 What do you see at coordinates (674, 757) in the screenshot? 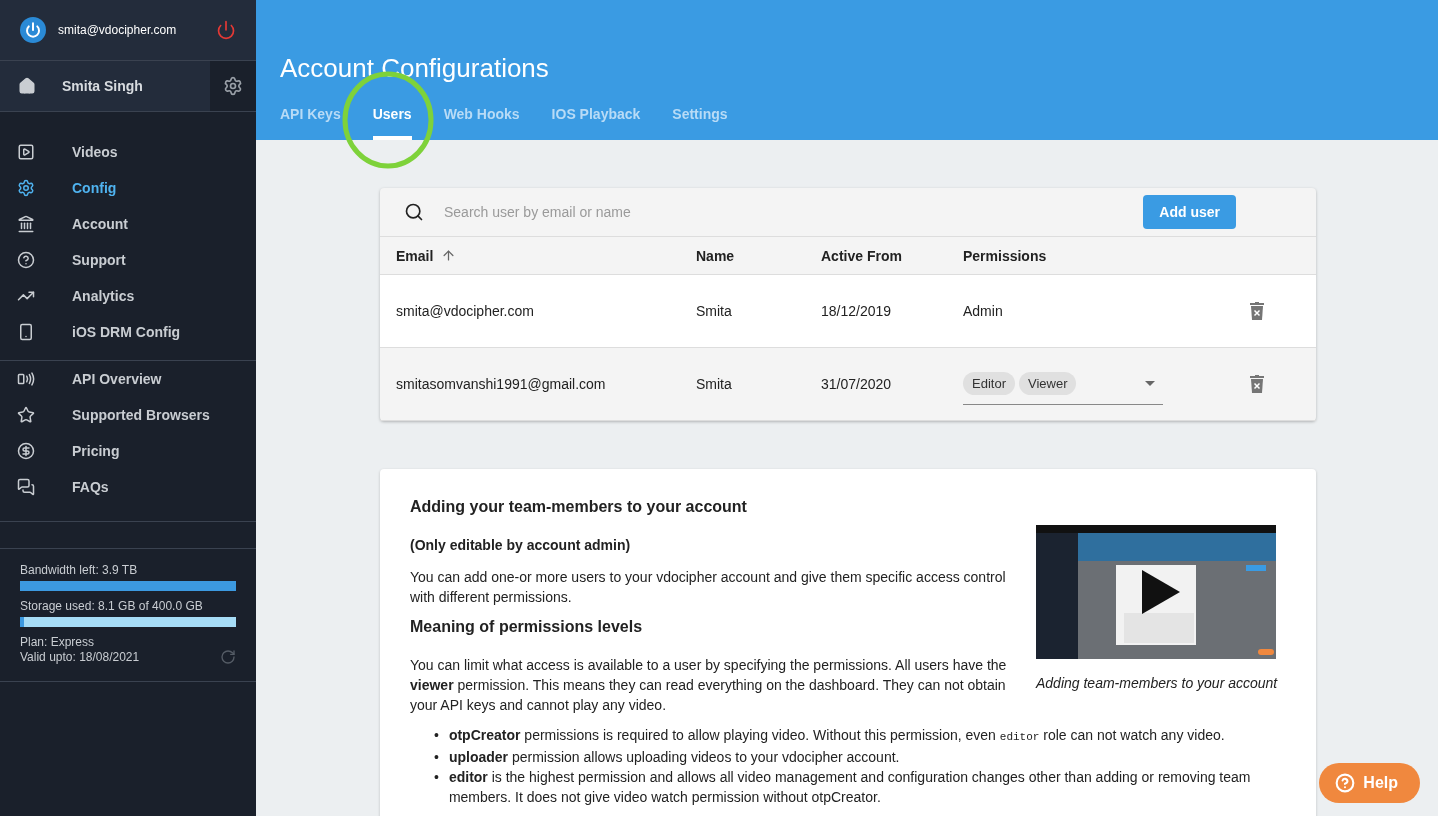
I see `bullet-item: uploader permission allows uploading videos to your vdocipher account.` at bounding box center [674, 757].